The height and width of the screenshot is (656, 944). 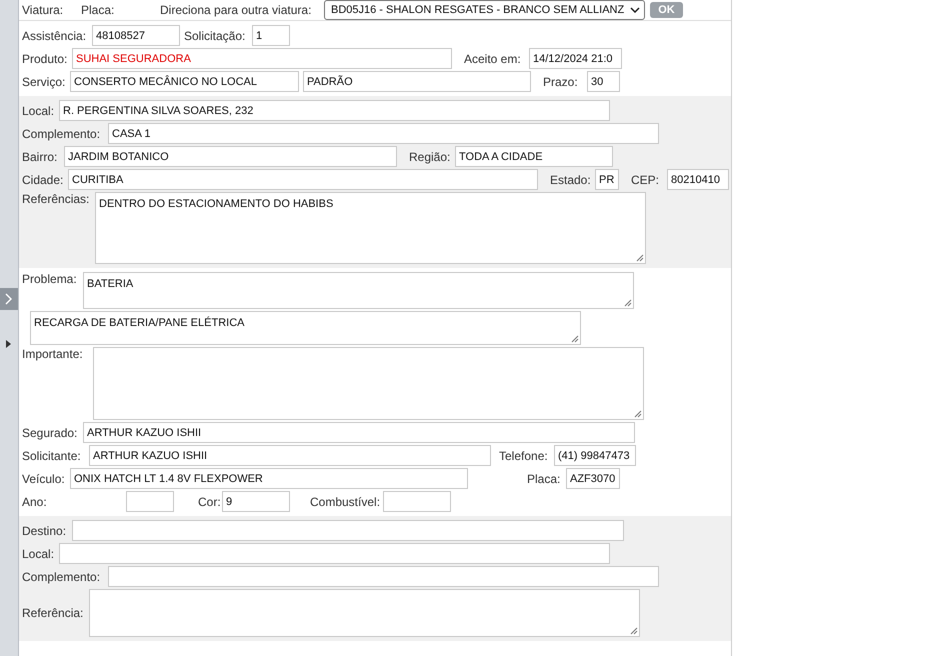 What do you see at coordinates (575, 58) in the screenshot?
I see `text-field: 14/12/2024 21:0` at bounding box center [575, 58].